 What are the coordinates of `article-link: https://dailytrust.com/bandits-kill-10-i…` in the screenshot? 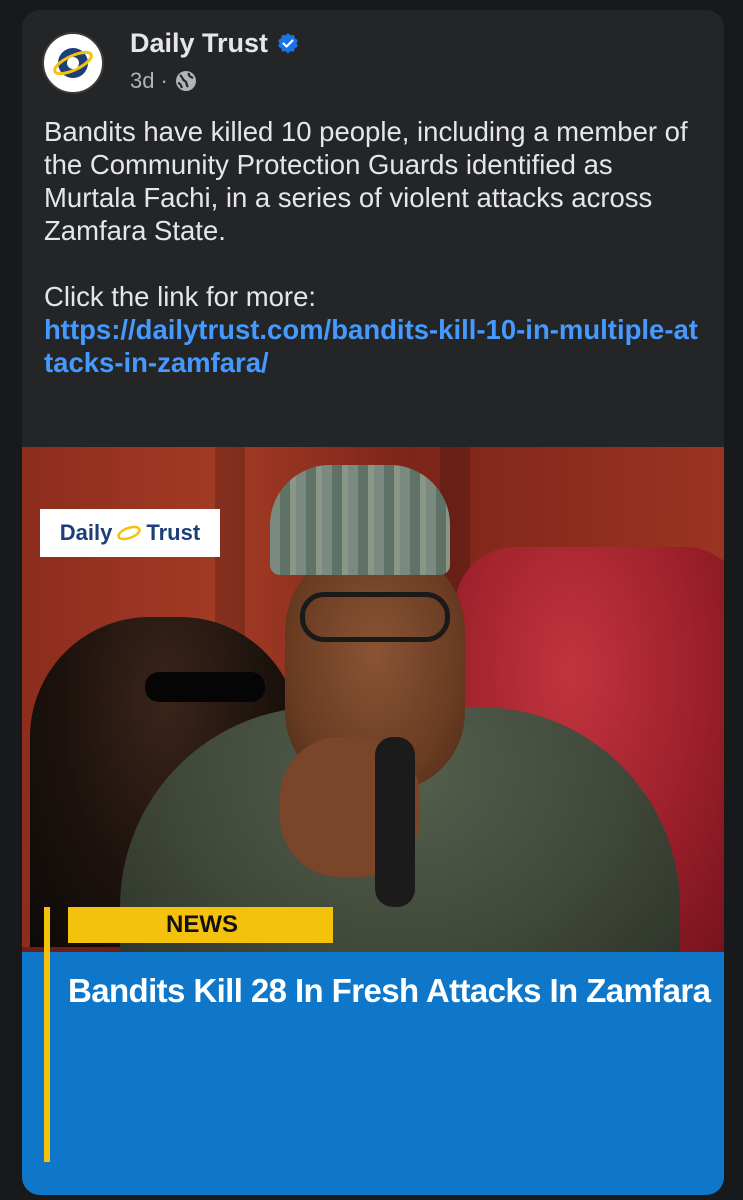 It's located at (374, 346).